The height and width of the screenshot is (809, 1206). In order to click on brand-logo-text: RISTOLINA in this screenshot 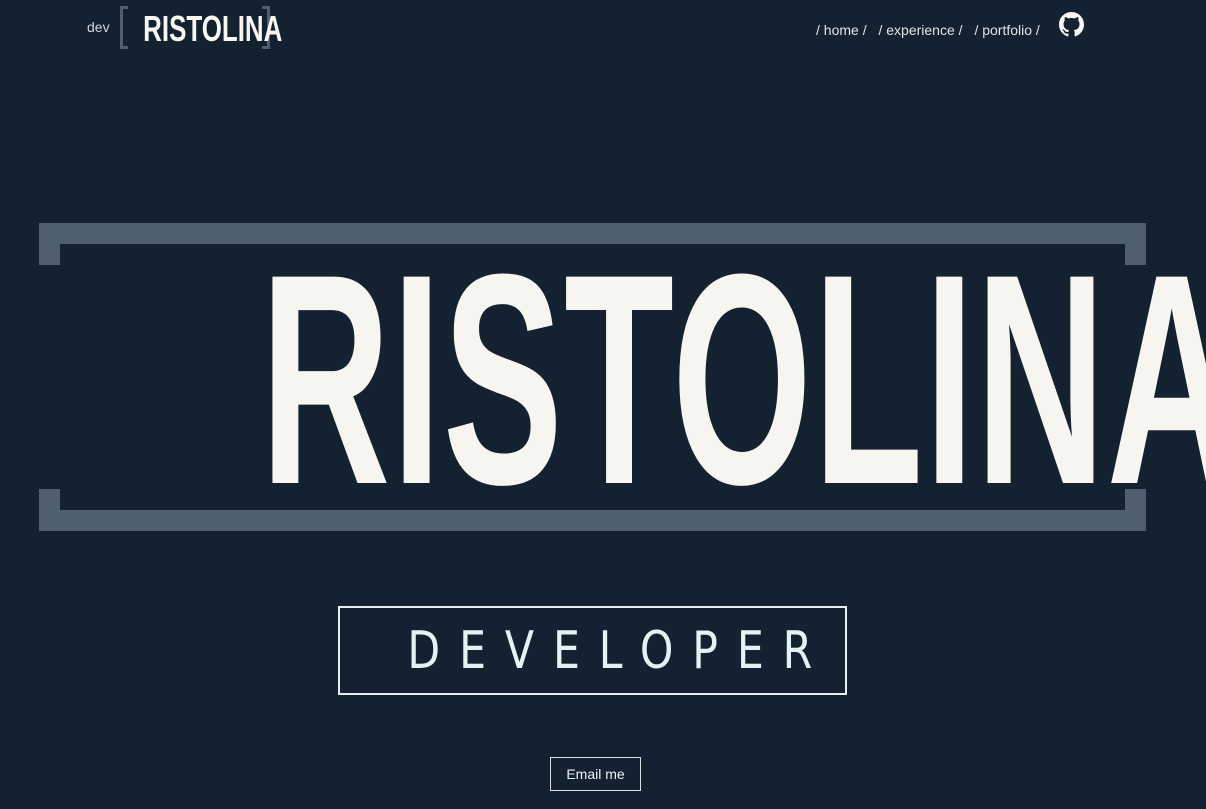, I will do `click(213, 28)`.